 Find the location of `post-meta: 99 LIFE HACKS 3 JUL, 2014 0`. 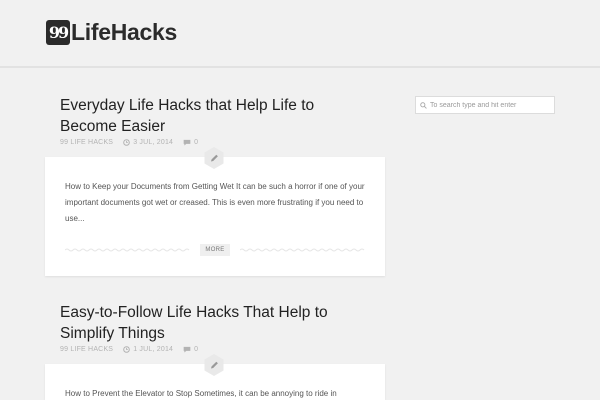

post-meta: 99 LIFE HACKS 3 JUL, 2014 0 is located at coordinates (129, 142).